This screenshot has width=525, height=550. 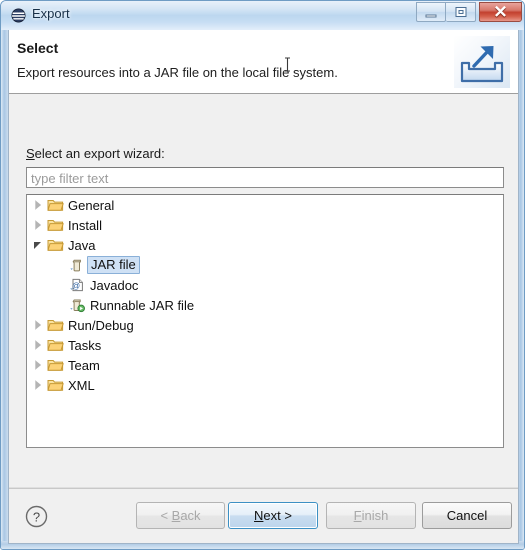 I want to click on minimize-icon, so click(x=431, y=16).